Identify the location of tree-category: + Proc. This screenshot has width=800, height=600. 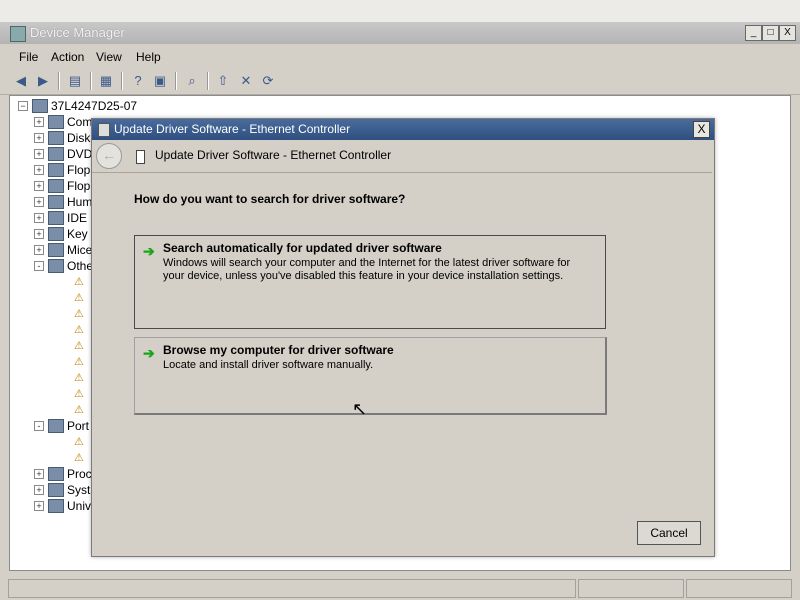
(63, 474).